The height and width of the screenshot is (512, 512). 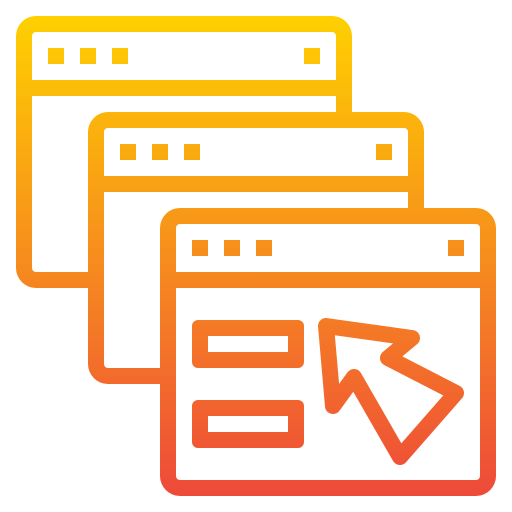 I want to click on front-window-corner-square, so click(x=456, y=248).